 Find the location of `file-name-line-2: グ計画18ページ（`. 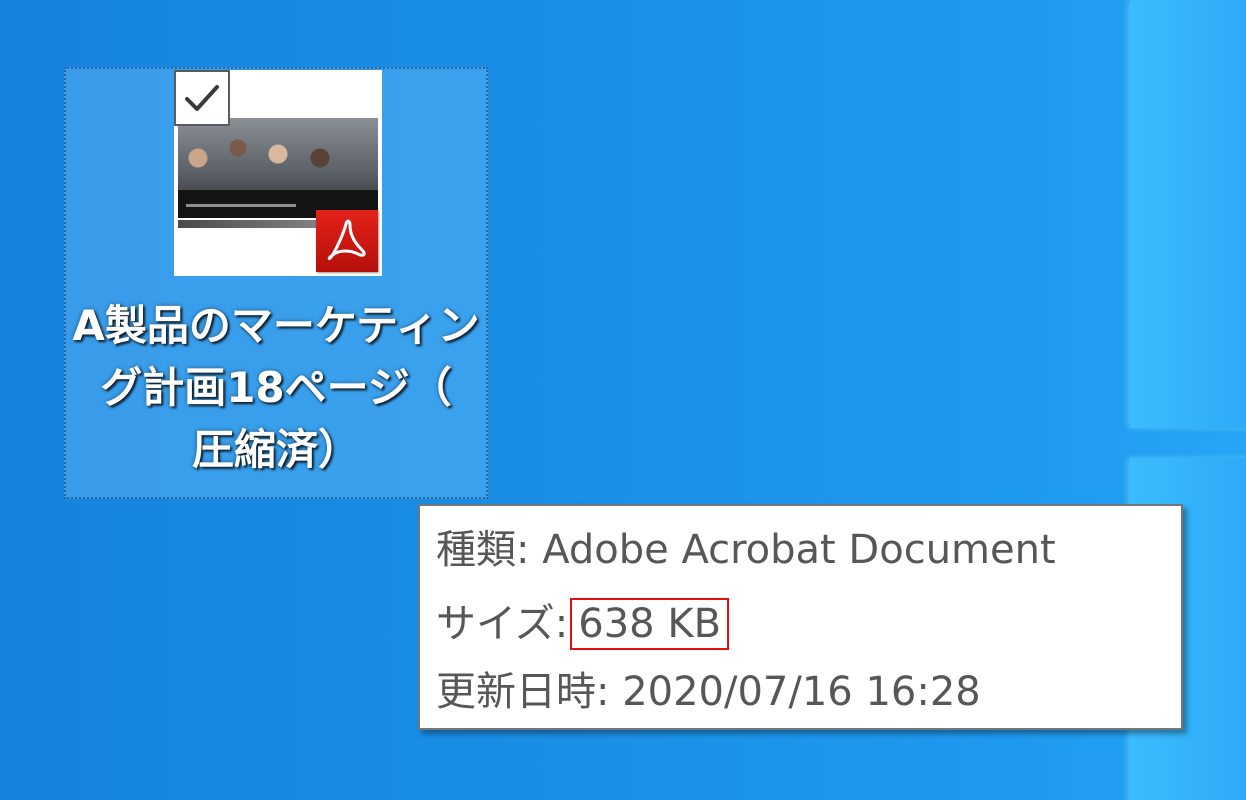

file-name-line-2: グ計画18ページ（ is located at coordinates (276, 387).